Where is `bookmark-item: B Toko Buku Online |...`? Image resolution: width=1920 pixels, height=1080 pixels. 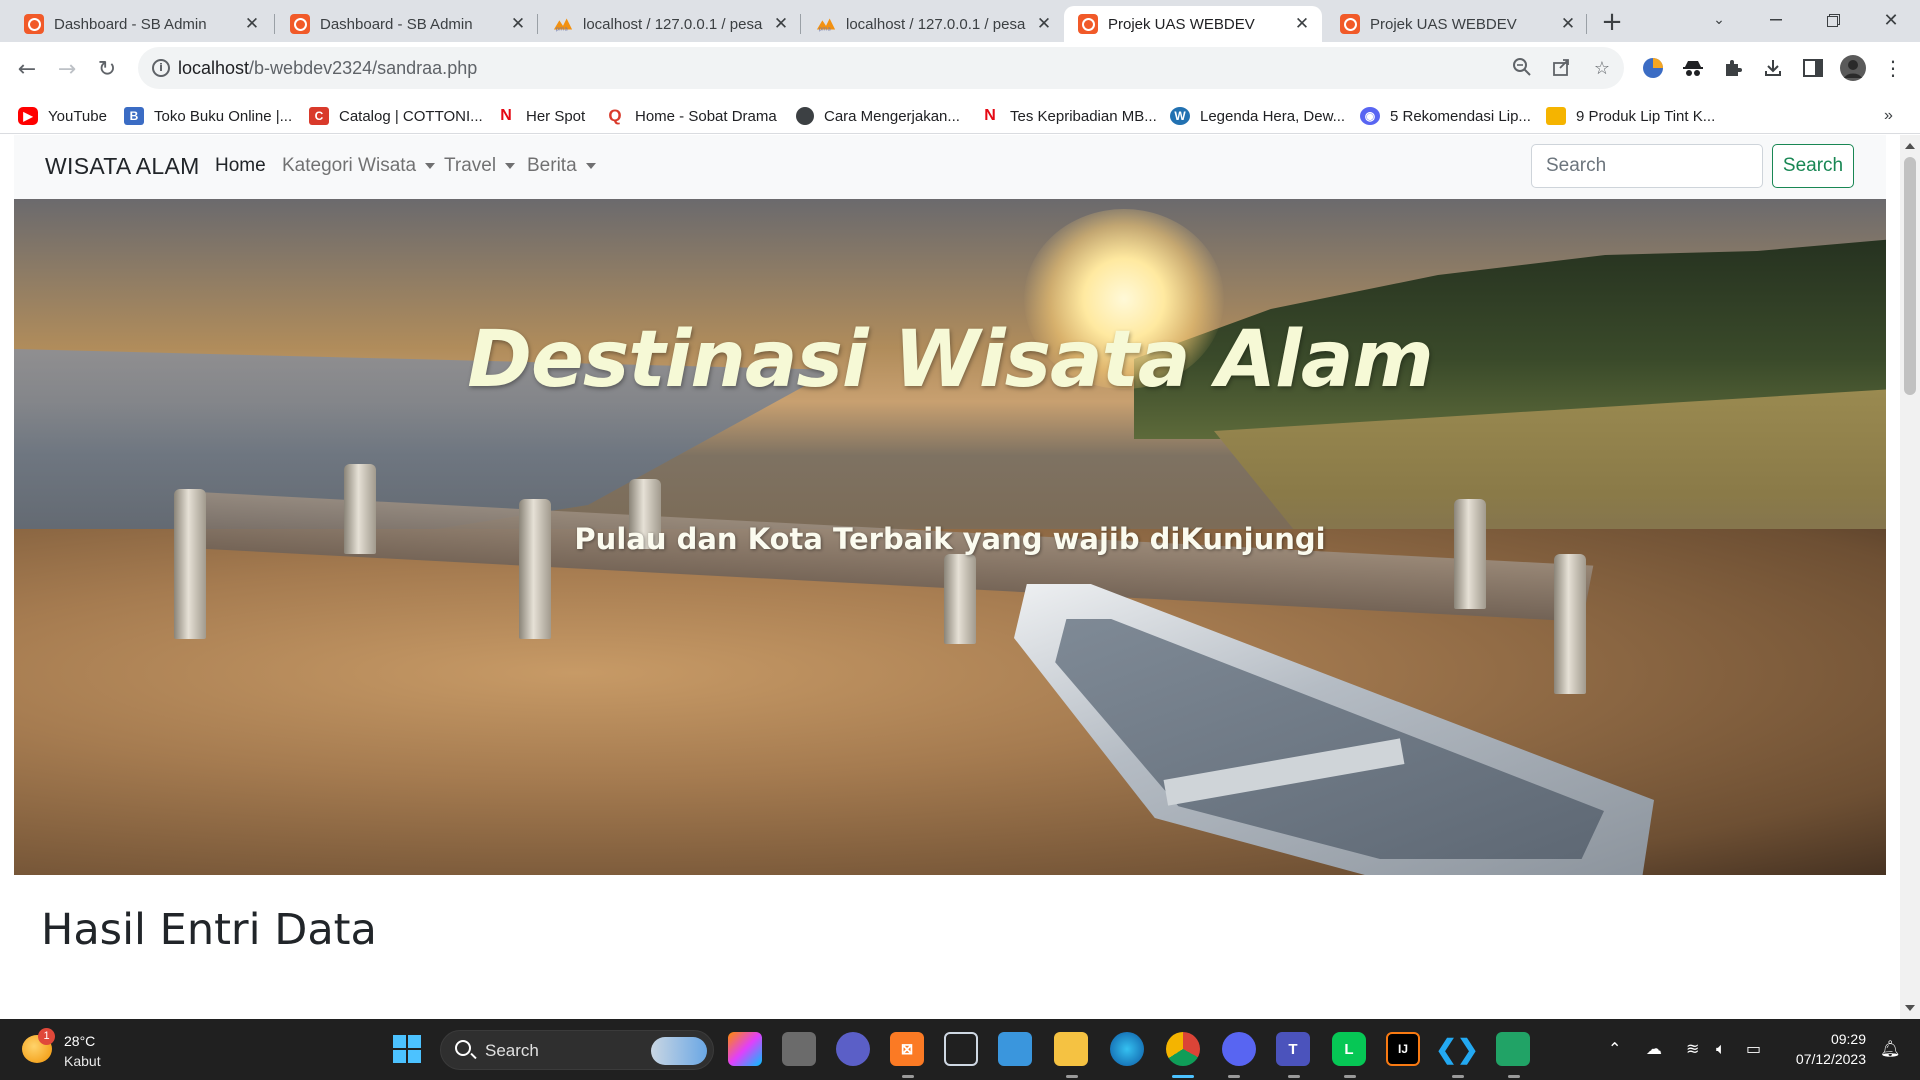 bookmark-item: B Toko Buku Online |... is located at coordinates (208, 116).